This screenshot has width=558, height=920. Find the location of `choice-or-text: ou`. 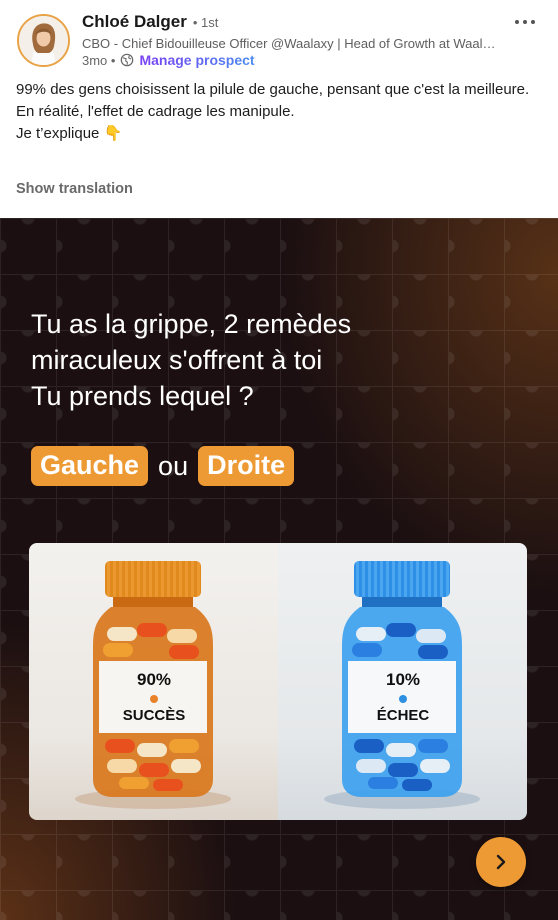

choice-or-text: ou is located at coordinates (173, 465).